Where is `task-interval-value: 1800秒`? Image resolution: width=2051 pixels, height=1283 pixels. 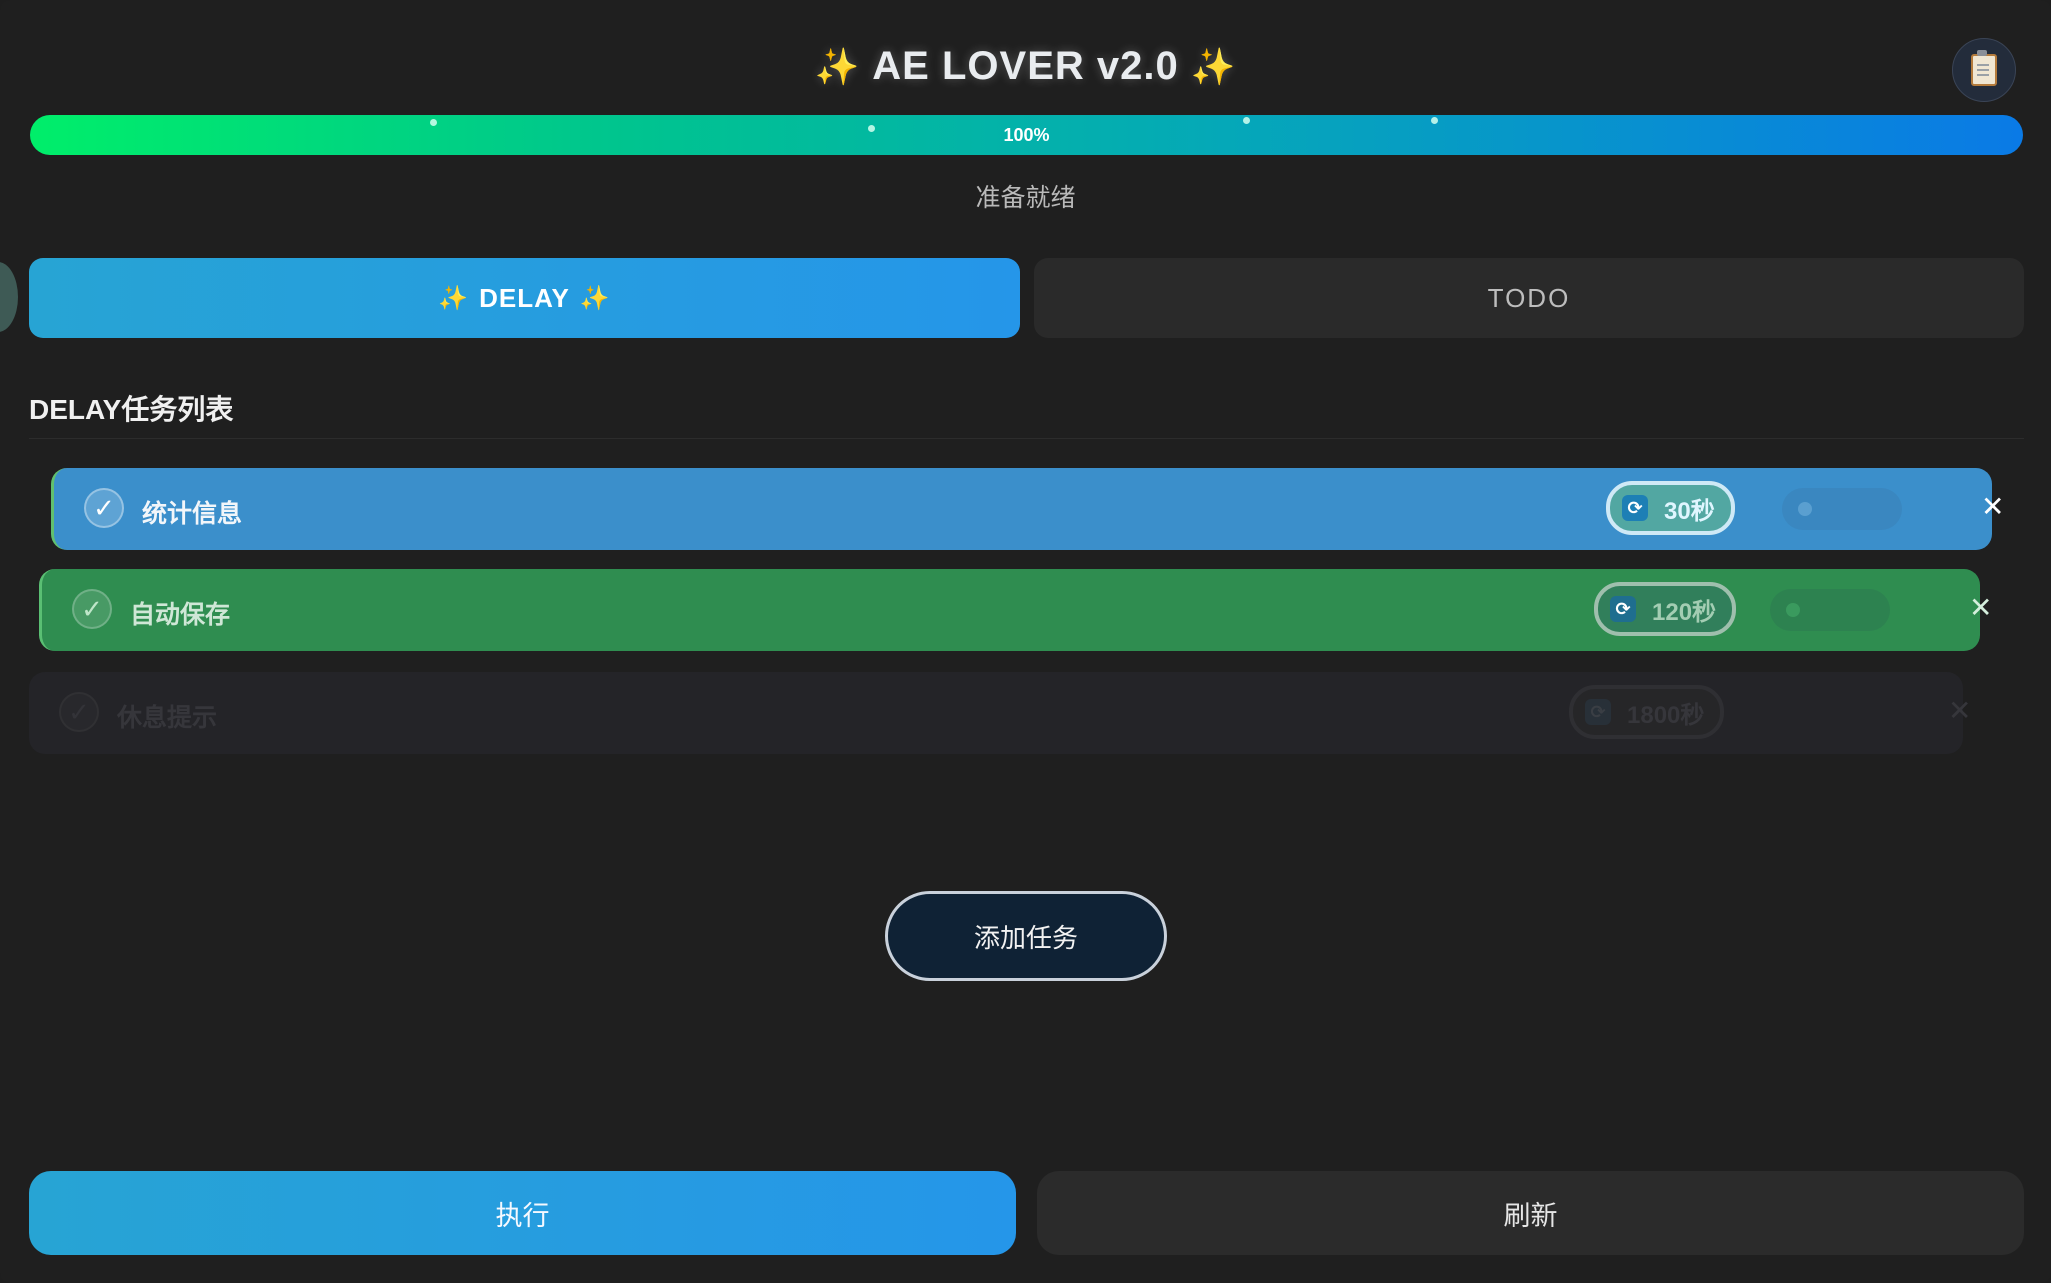 task-interval-value: 1800秒 is located at coordinates (1666, 715).